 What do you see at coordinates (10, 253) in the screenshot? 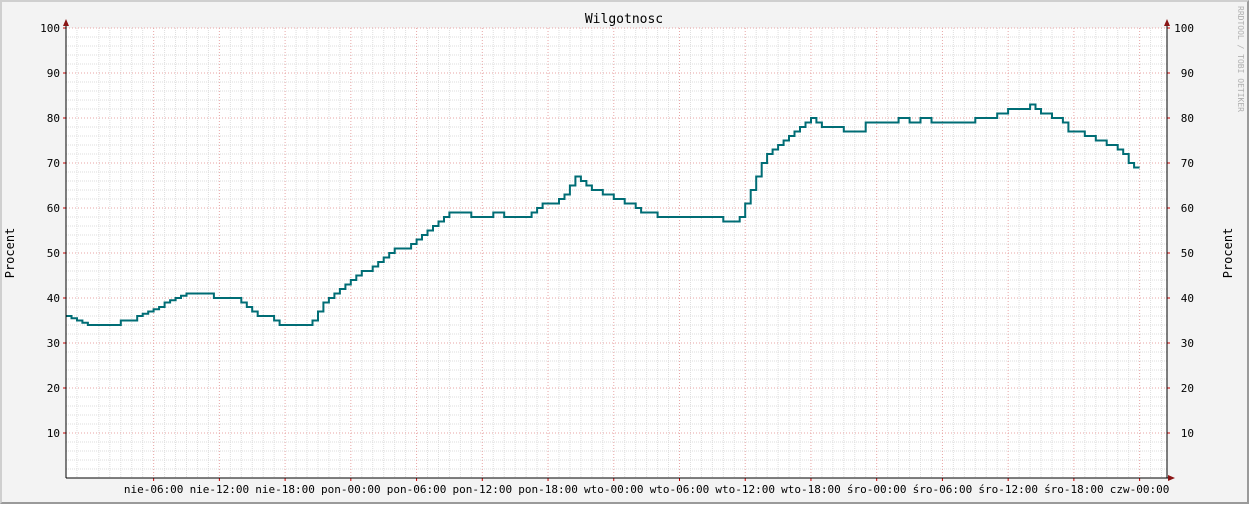
I see `y-axis-label-left: Procent` at bounding box center [10, 253].